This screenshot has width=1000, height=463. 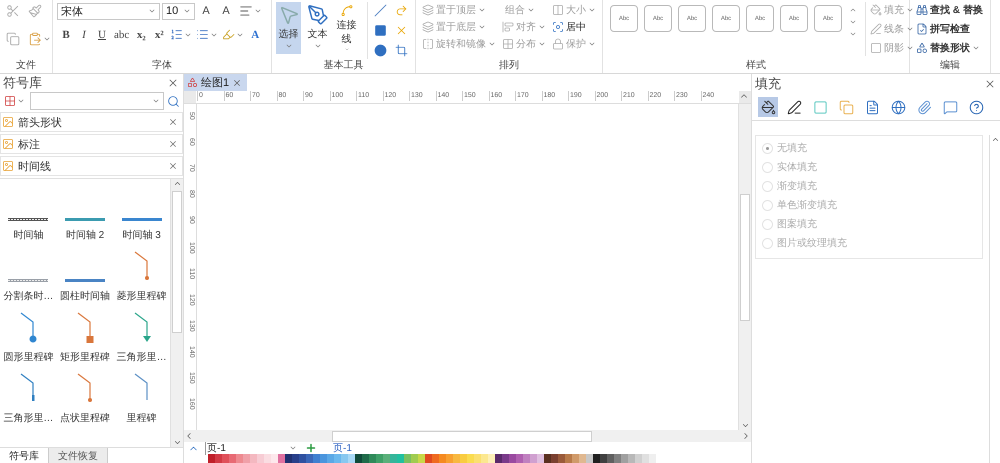 I want to click on format-button: abc, so click(x=121, y=35).